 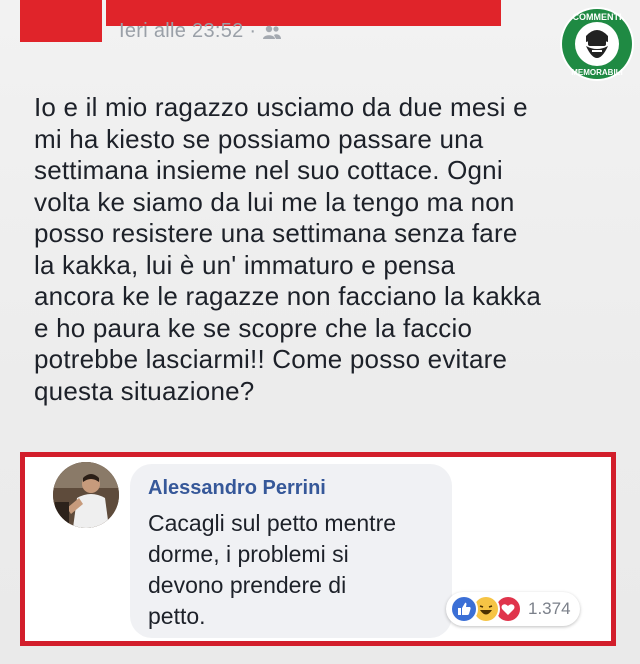 What do you see at coordinates (245, 264) in the screenshot?
I see `post-line: la kakka, lui è un' immaturo e pensa` at bounding box center [245, 264].